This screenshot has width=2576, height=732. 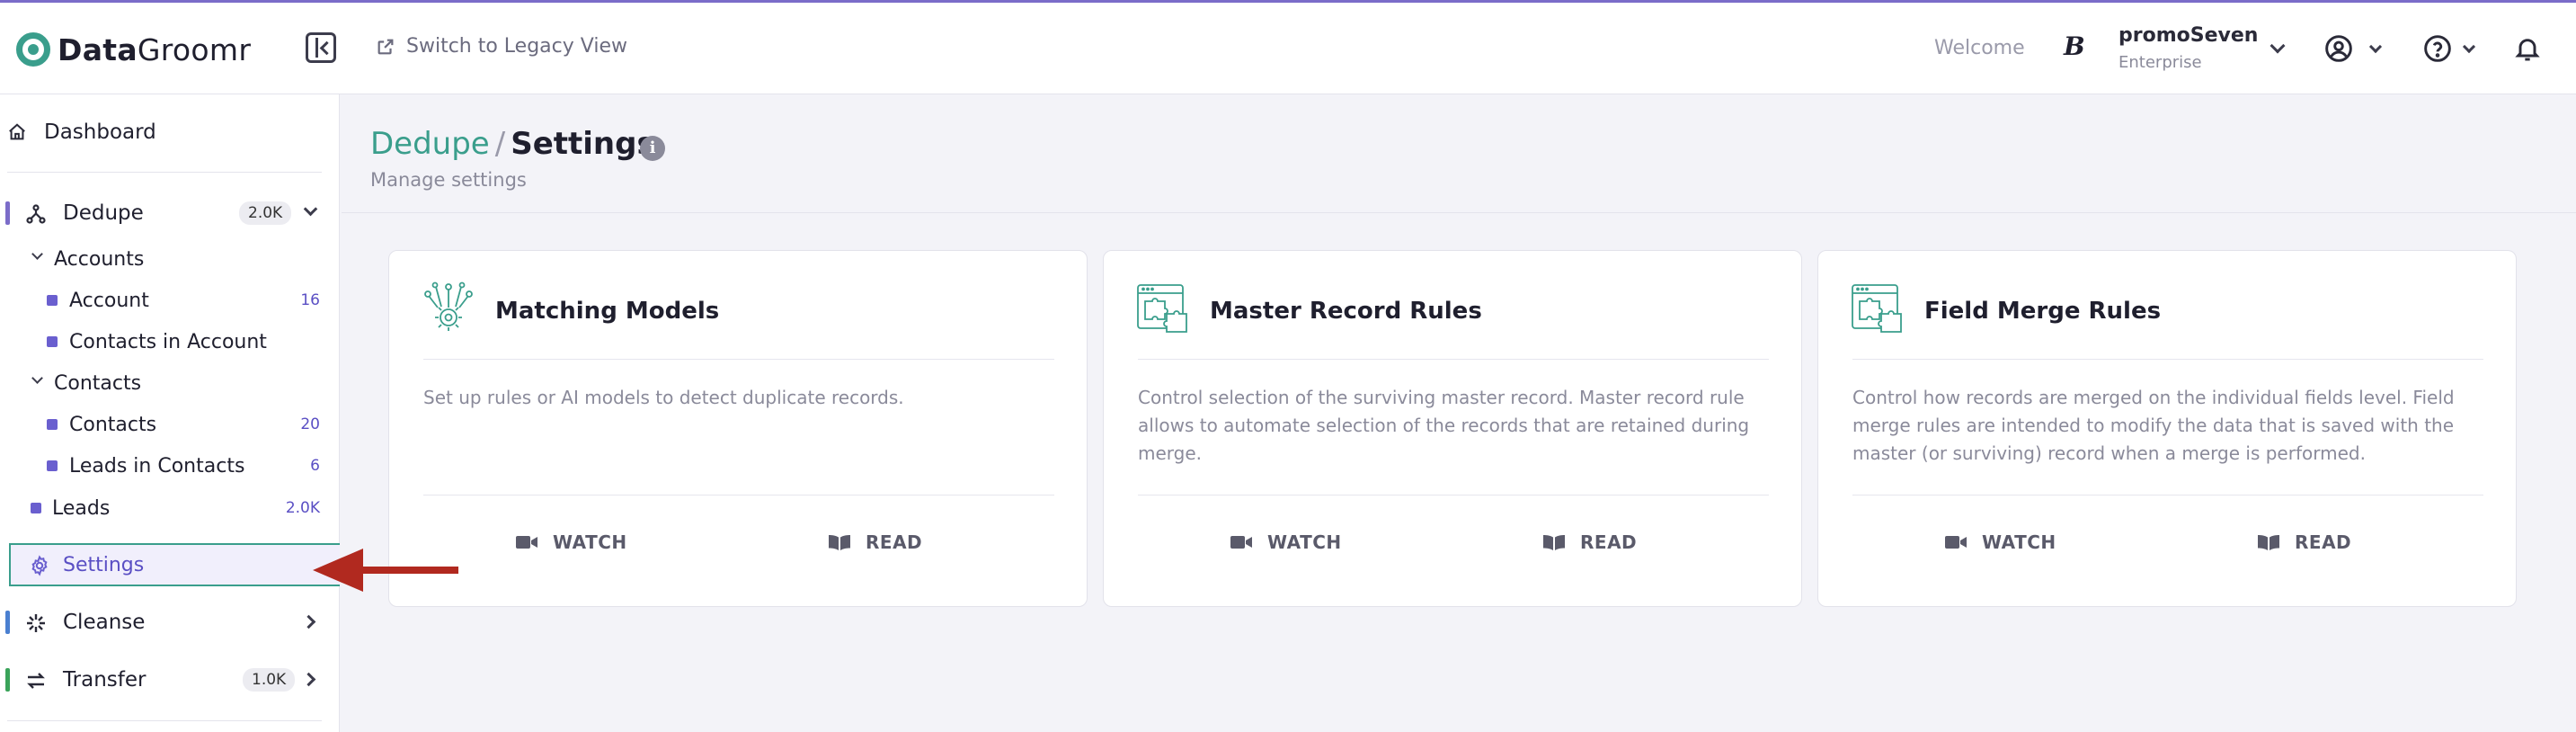 I want to click on welcome-text: Welcome, so click(x=1979, y=48).